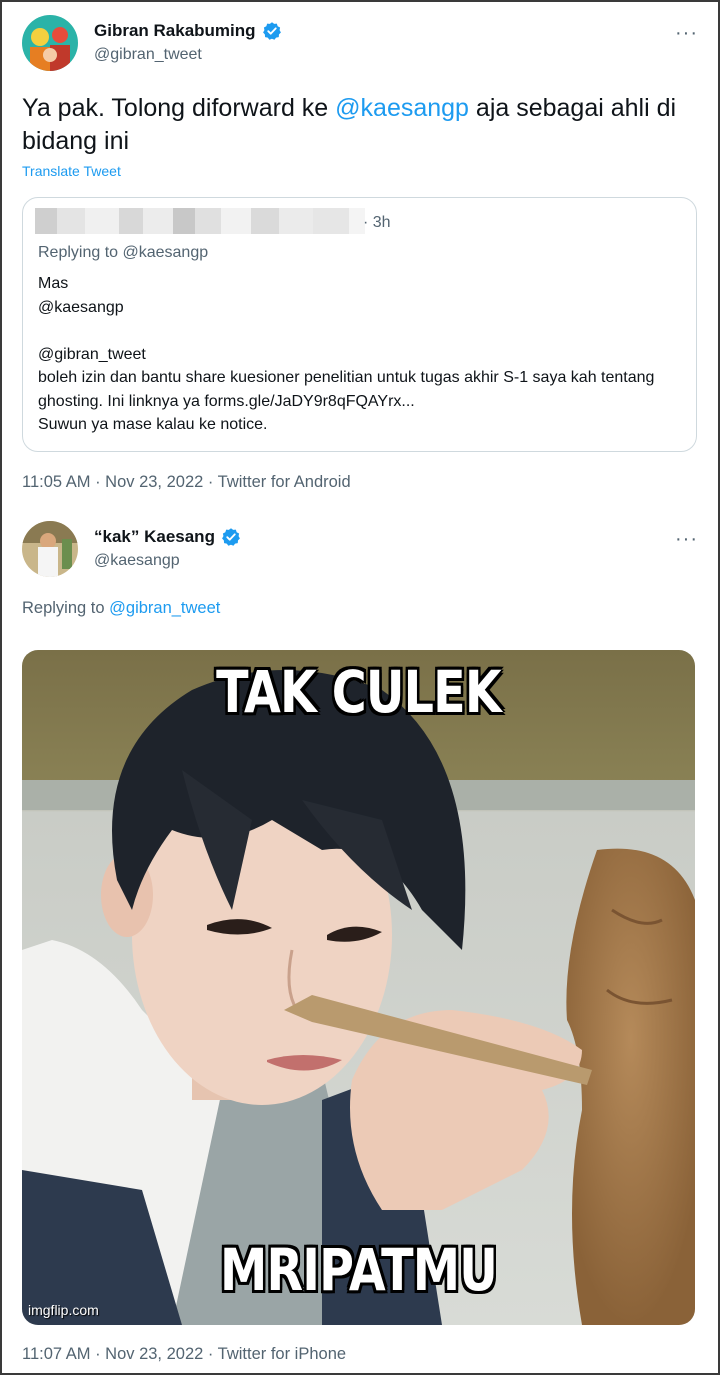 Image resolution: width=720 pixels, height=1375 pixels. I want to click on meme-top-caption: TAK CULEK, so click(359, 692).